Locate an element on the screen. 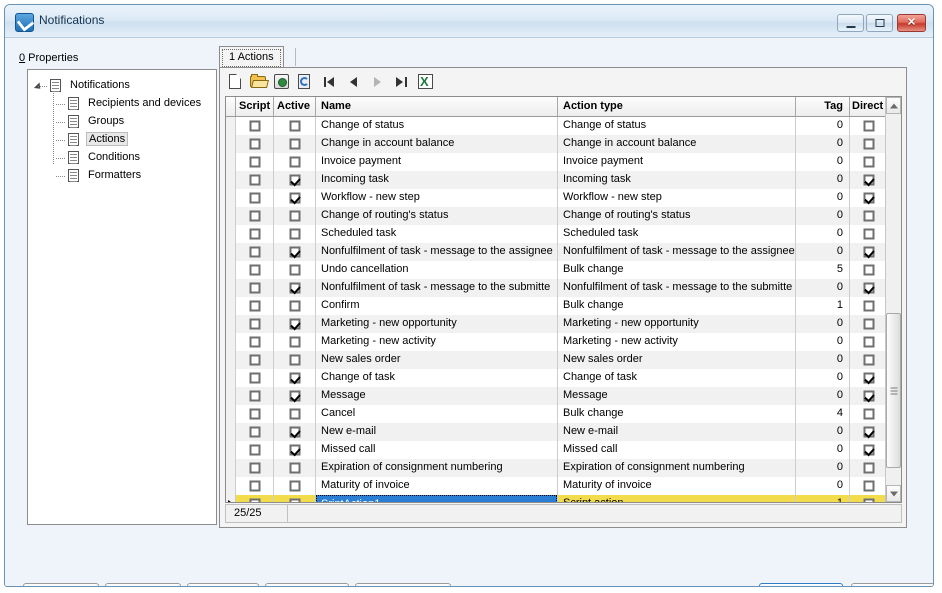 The height and width of the screenshot is (593, 942). history-button: History is located at coordinates (223, 584).